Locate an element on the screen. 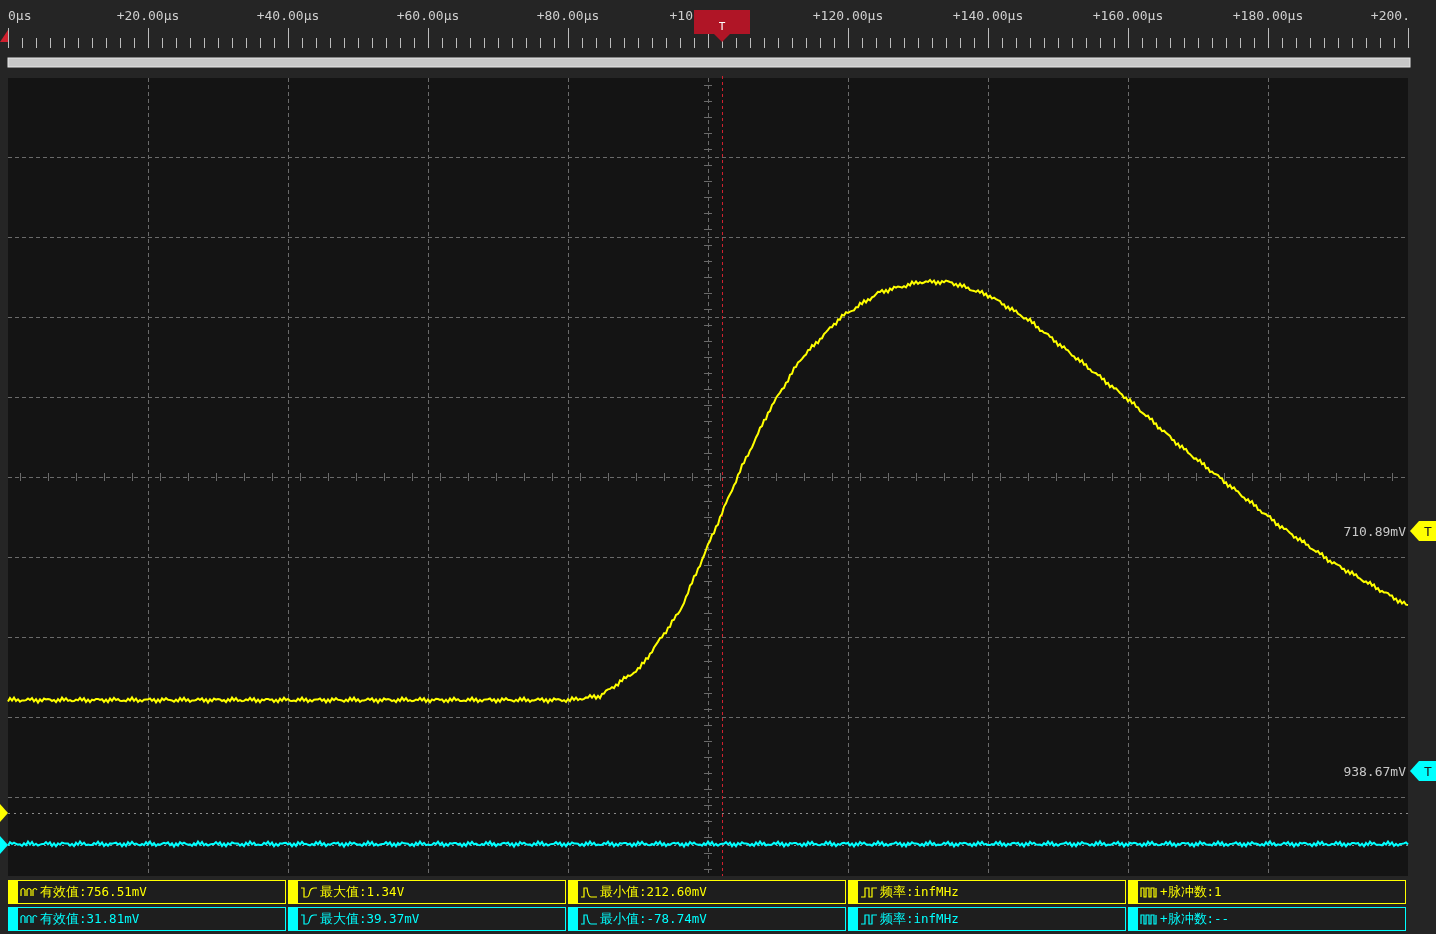  trigger-level-label: 710.89mV is located at coordinates (1374, 531).